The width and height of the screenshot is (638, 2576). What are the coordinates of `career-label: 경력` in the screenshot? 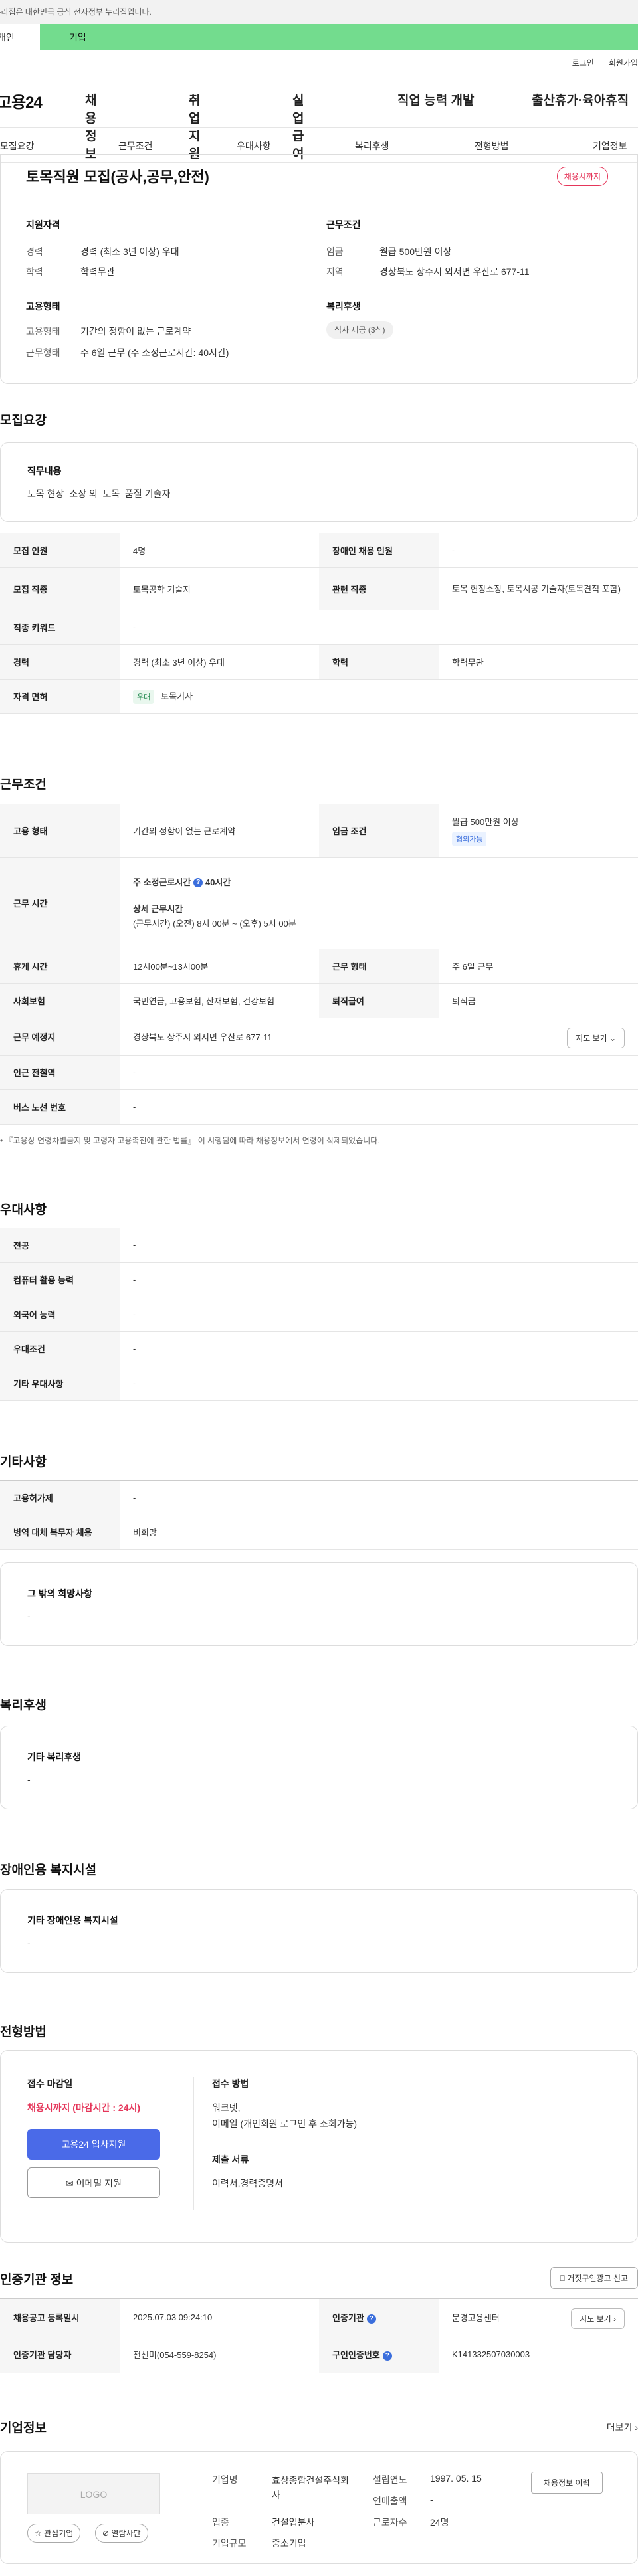 It's located at (34, 251).